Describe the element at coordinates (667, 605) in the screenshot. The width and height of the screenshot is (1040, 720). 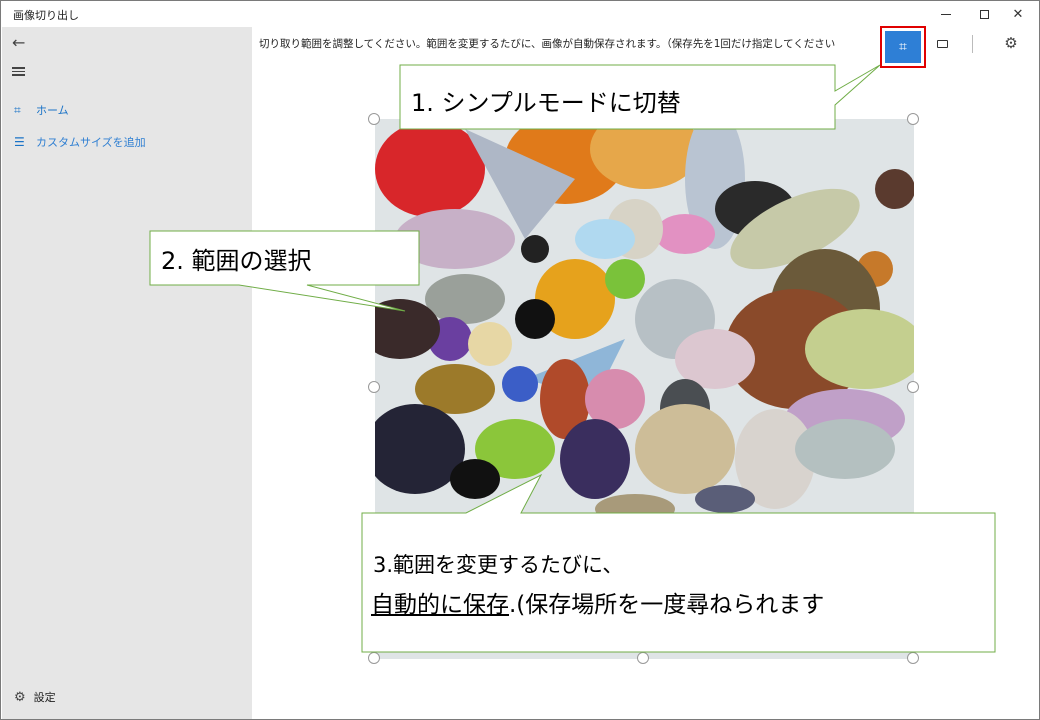
I see `callout-autosave-rest: .(保存場所を一度尋ねられます` at that location.